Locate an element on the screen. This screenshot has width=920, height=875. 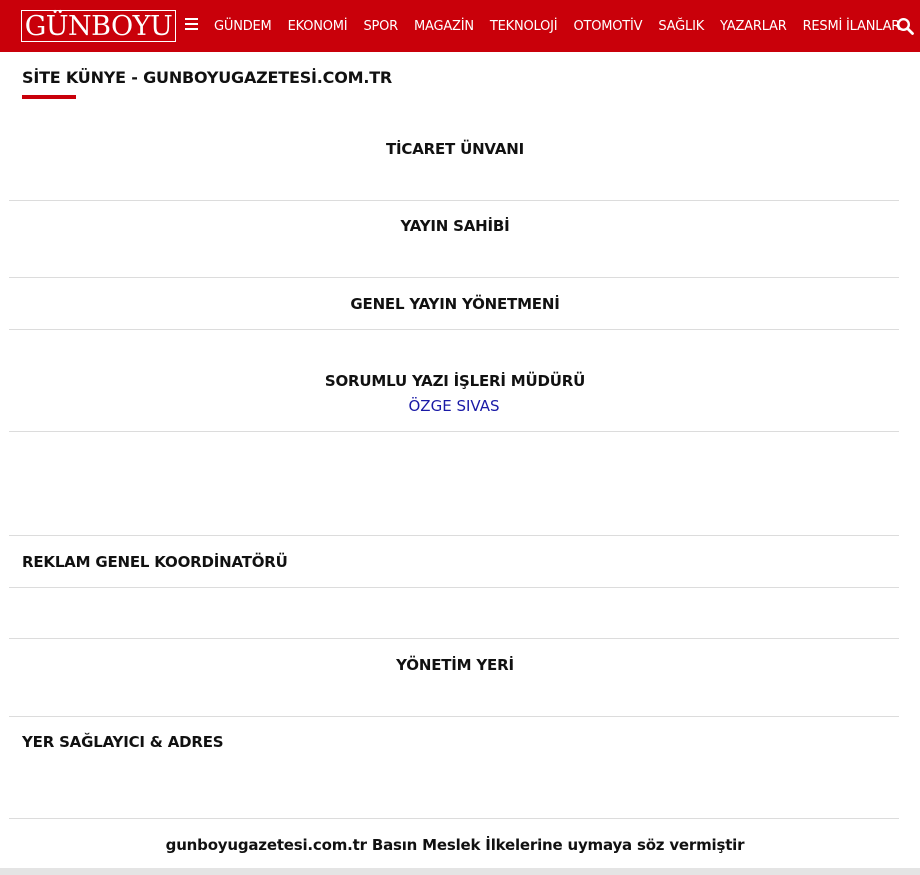
section-managing-editor: SORUMLU YAZI İŞLERİ MÜDÜRÜ is located at coordinates (455, 381).